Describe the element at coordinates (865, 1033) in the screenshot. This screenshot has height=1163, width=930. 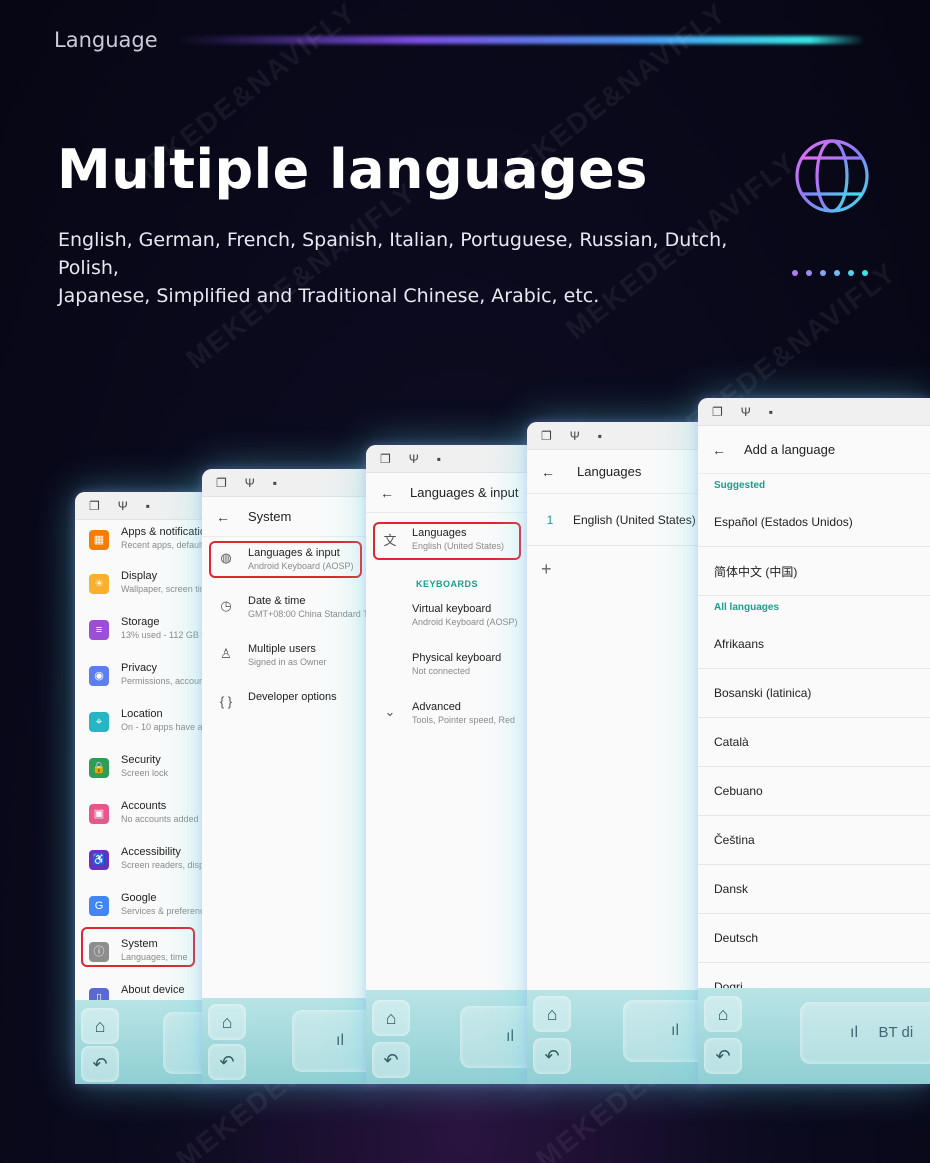
I see `bt-widget: ıl BT di` at that location.